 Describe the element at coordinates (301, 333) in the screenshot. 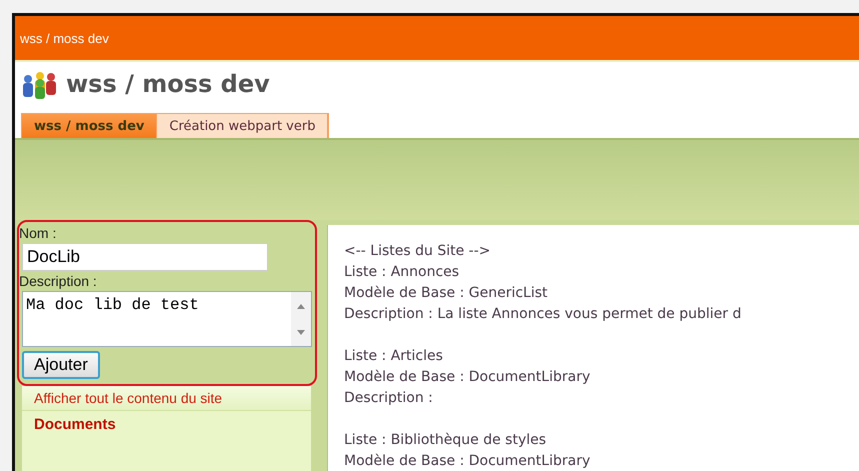

I see `scroll-down-icon` at that location.